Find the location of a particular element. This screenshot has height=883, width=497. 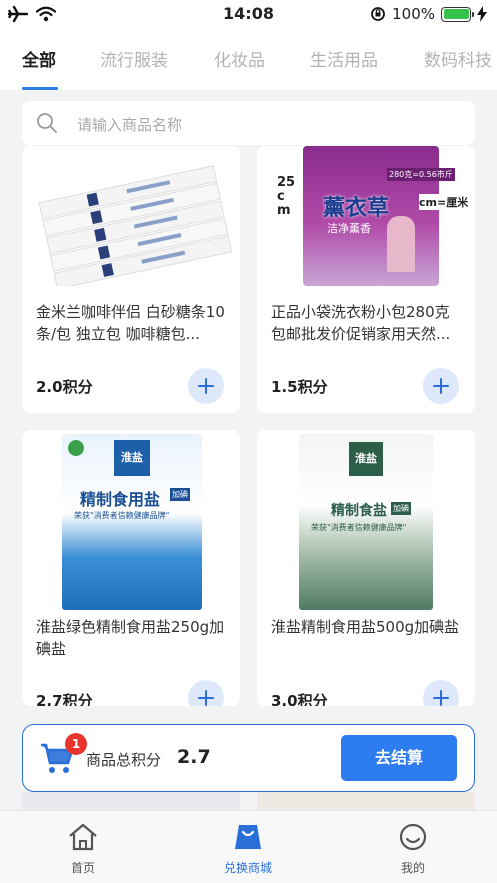

nav-home: 首页 is located at coordinates (83, 849).